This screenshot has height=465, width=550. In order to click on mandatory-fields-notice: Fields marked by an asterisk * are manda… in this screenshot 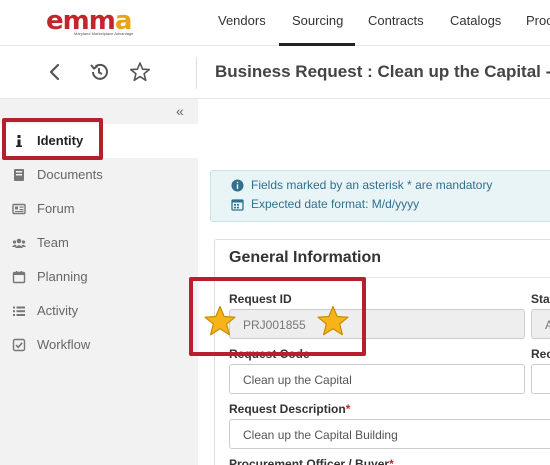, I will do `click(380, 196)`.